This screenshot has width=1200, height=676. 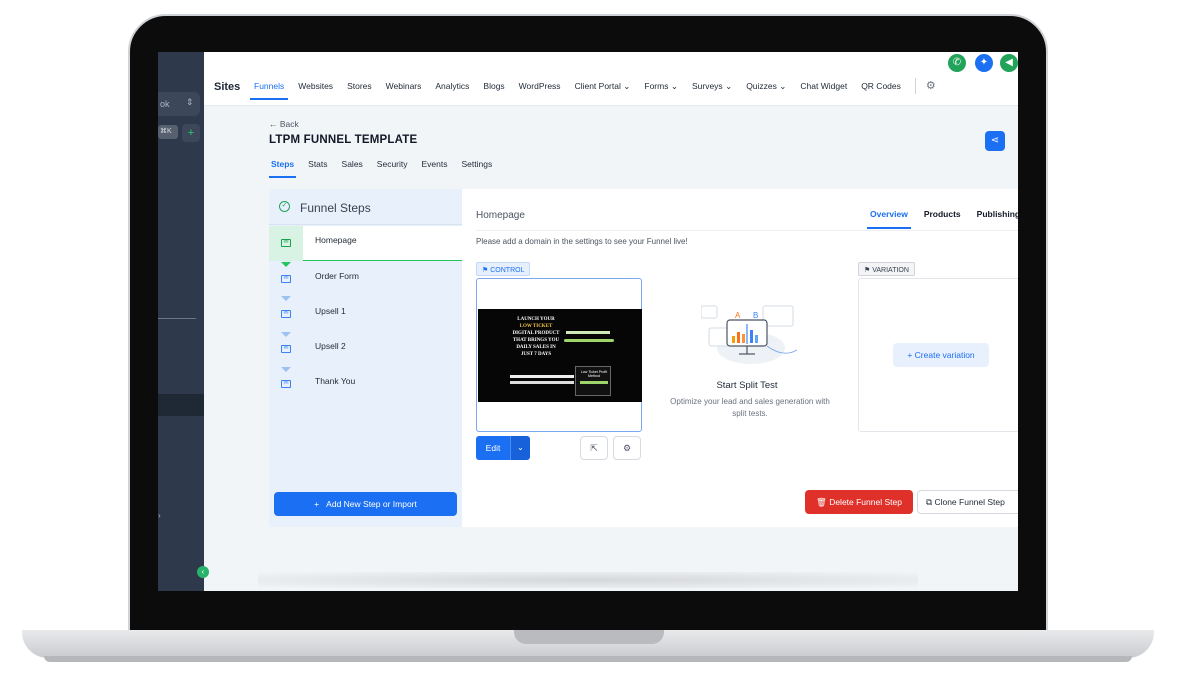 What do you see at coordinates (712, 87) in the screenshot?
I see `nav-surveys: Surveys ⌄` at bounding box center [712, 87].